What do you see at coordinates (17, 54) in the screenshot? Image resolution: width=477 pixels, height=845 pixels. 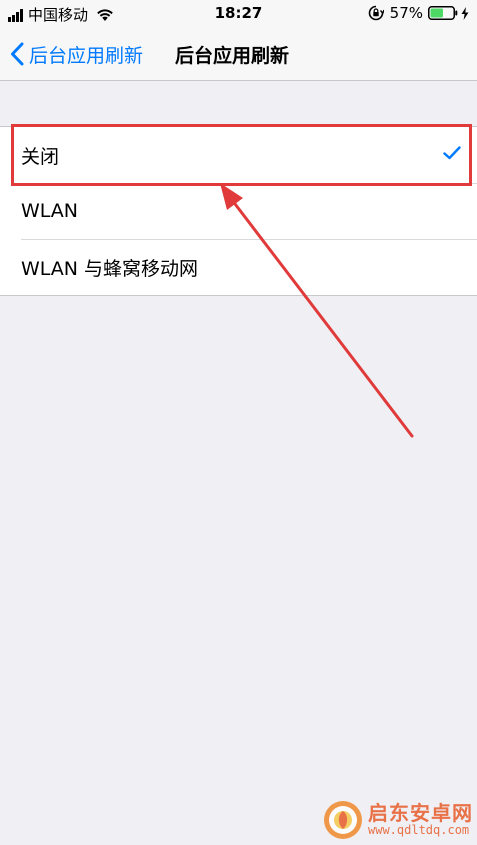 I see `chevron-left-icon` at bounding box center [17, 54].